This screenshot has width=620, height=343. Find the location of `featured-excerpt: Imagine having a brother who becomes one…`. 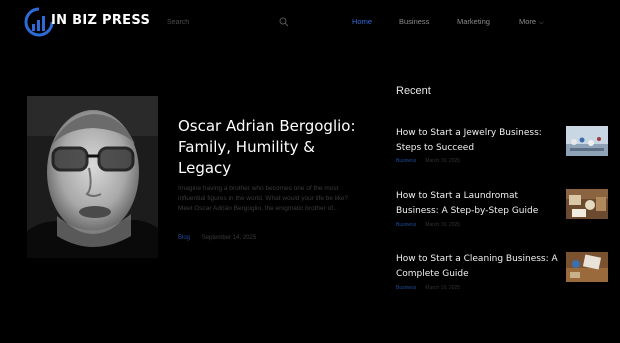

featured-excerpt: Imagine having a brother who becomes one… is located at coordinates (263, 198).